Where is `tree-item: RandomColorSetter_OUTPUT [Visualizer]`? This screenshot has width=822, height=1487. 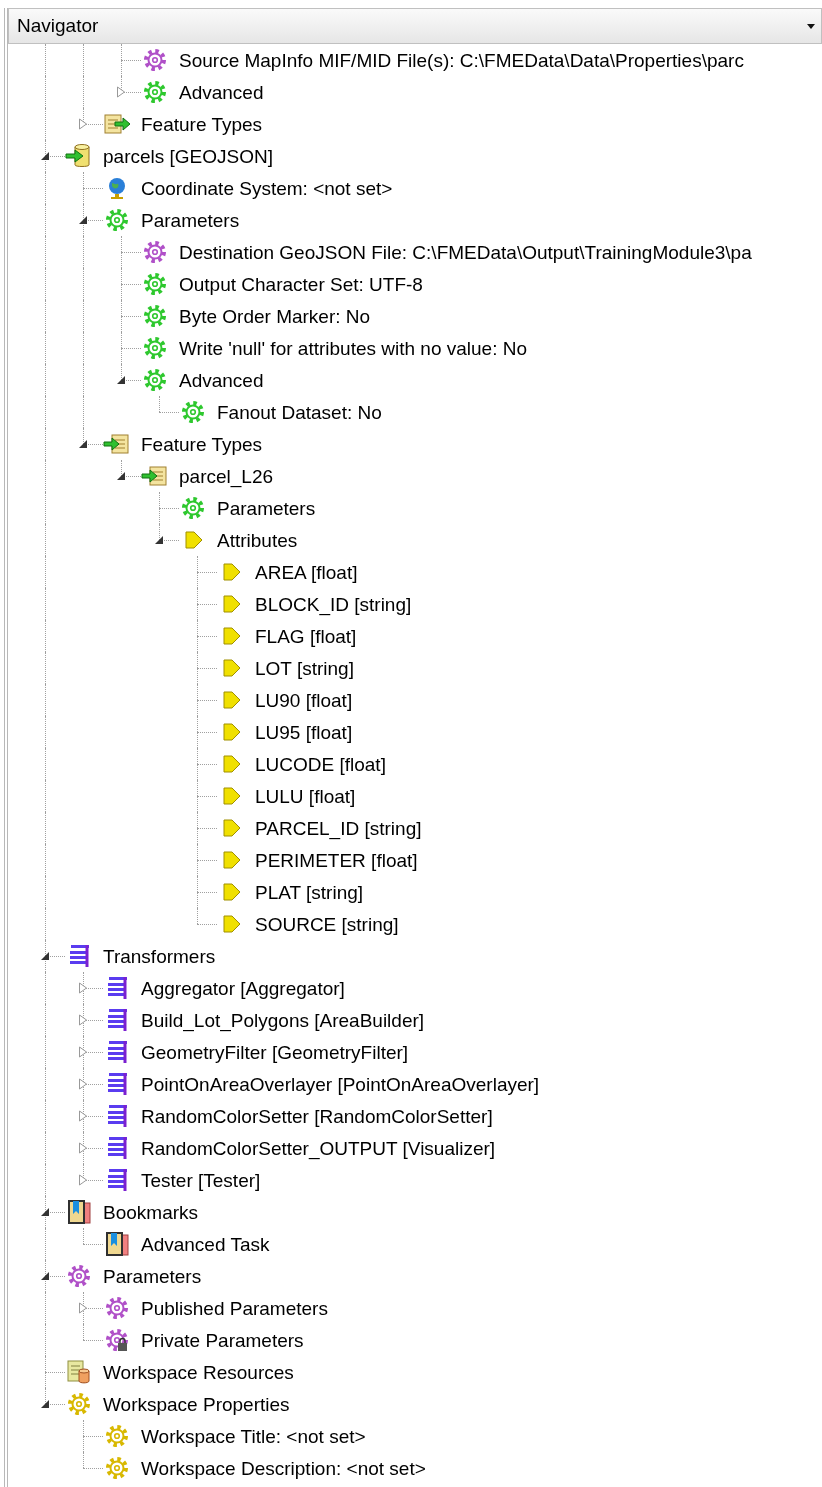
tree-item: RandomColorSetter_OUTPUT [Visualizer] is located at coordinates (299, 1148).